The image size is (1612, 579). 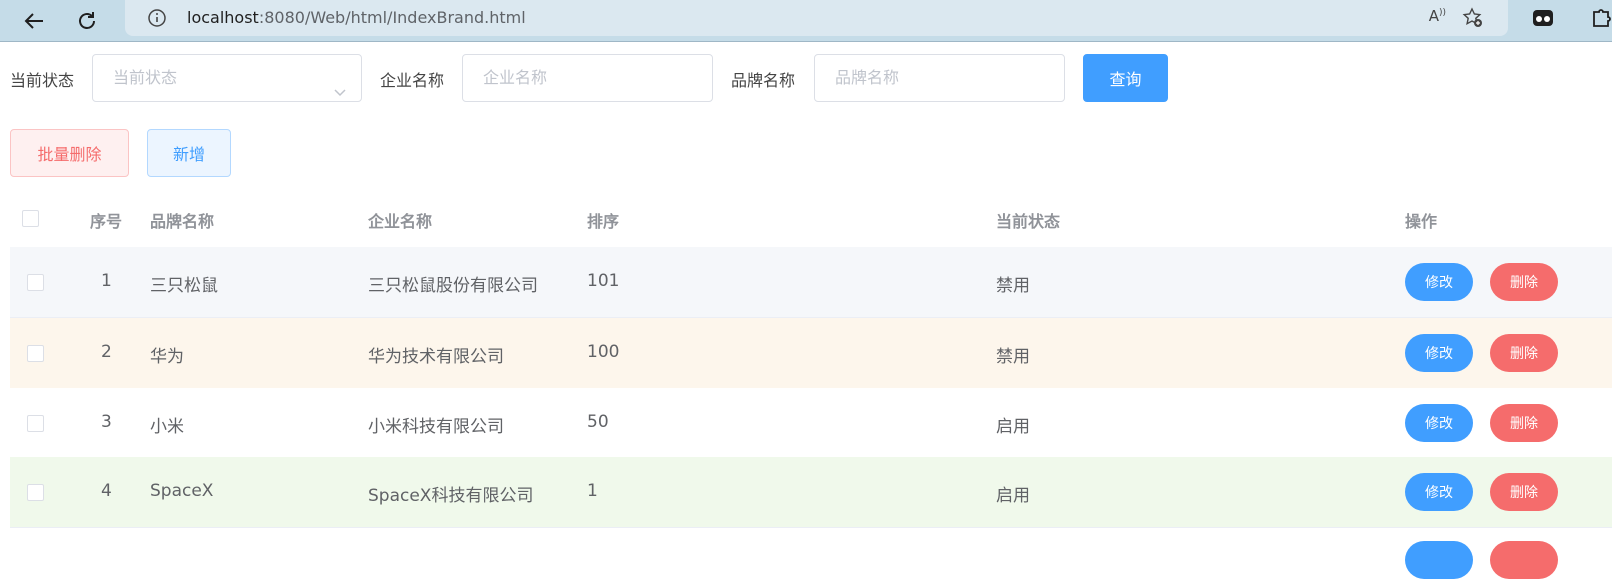 I want to click on header-status: 当前状态, so click(x=1028, y=221).